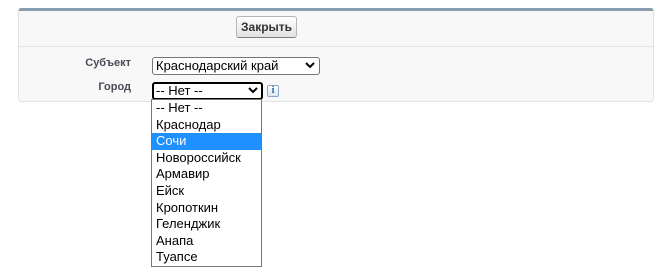  I want to click on subject-select: Краснодарский край, so click(236, 66).